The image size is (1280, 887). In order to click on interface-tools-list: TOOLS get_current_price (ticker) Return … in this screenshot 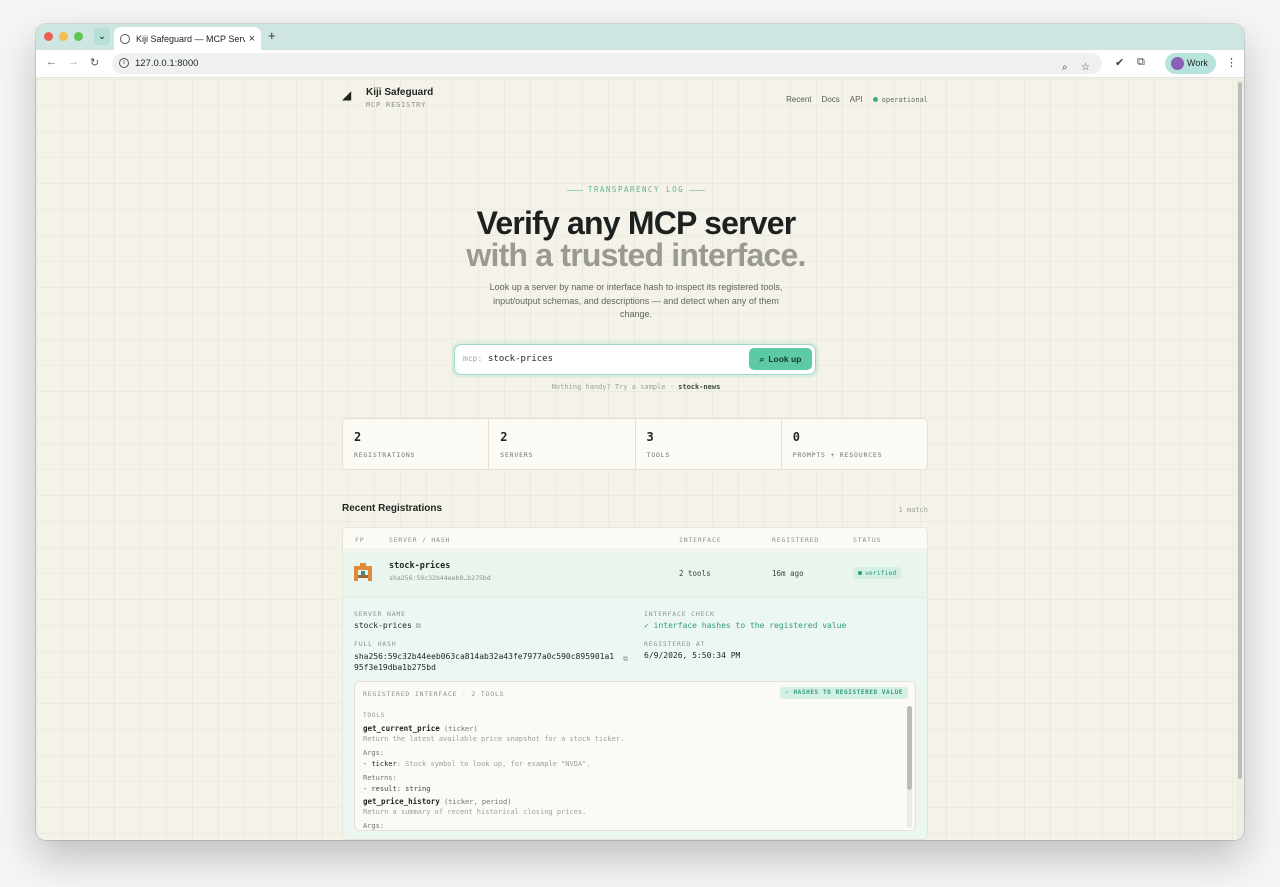, I will do `click(633, 771)`.